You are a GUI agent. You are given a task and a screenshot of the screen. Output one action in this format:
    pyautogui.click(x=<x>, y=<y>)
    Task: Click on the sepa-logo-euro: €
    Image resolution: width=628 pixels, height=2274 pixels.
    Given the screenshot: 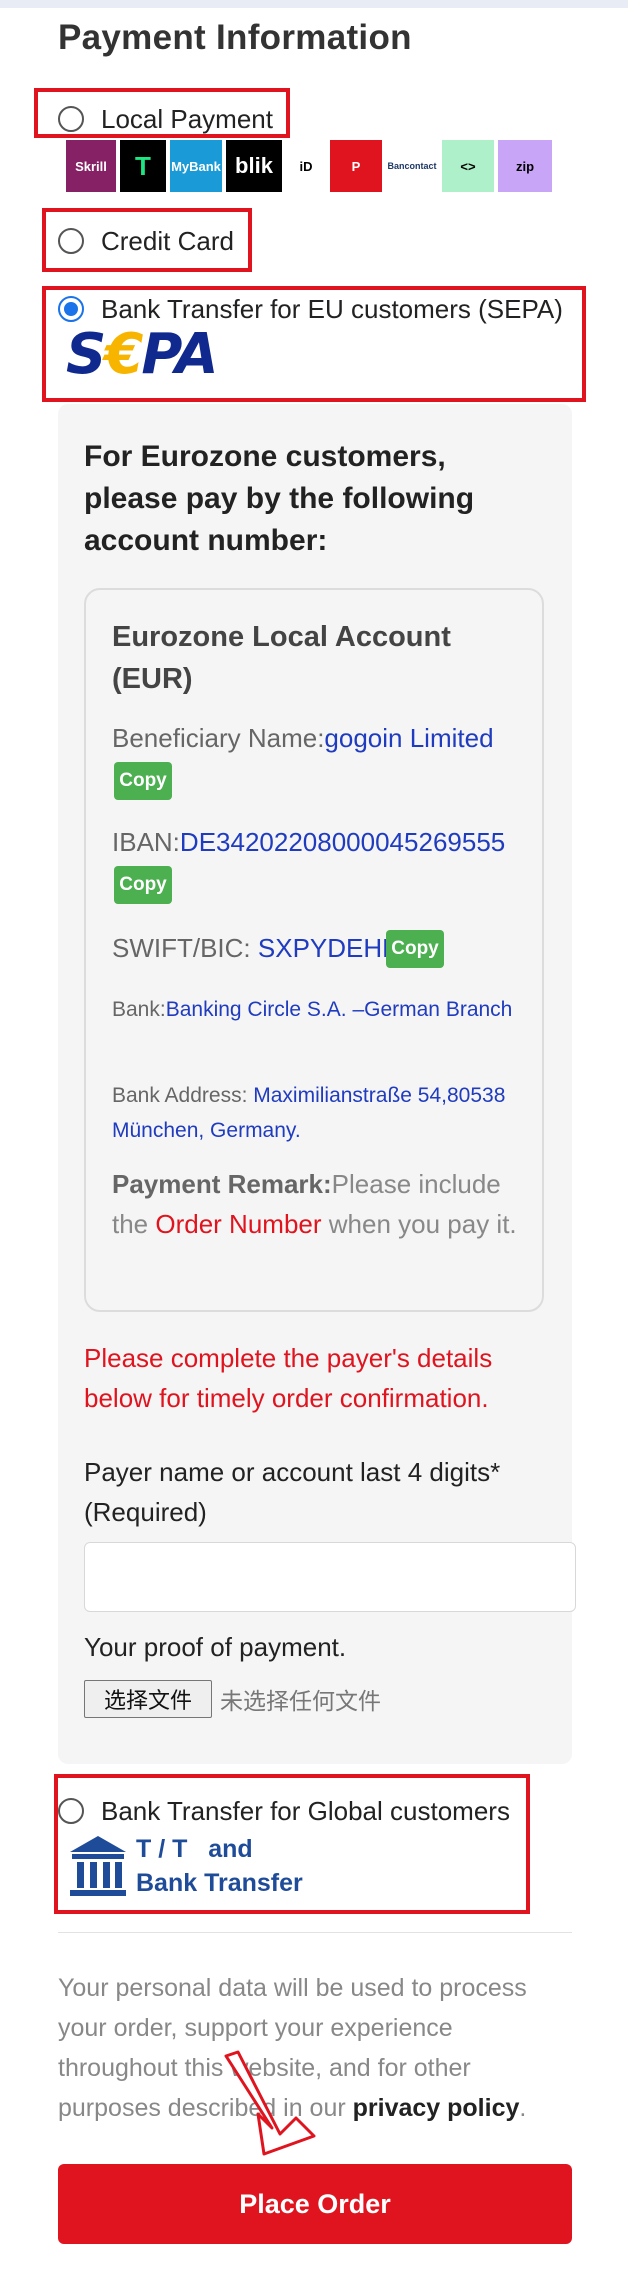 What is the action you would take?
    pyautogui.click(x=123, y=354)
    